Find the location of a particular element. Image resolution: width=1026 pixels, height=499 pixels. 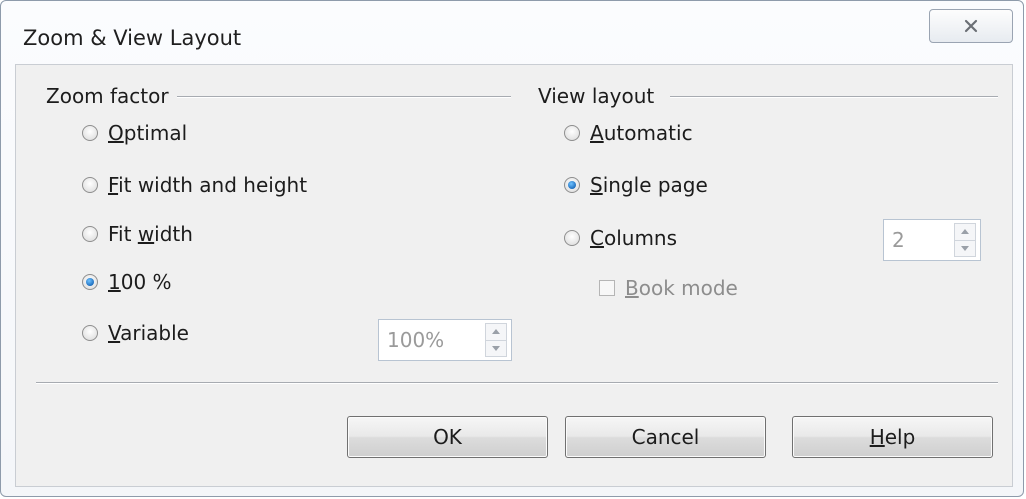

radio-label: Automatic is located at coordinates (641, 133).